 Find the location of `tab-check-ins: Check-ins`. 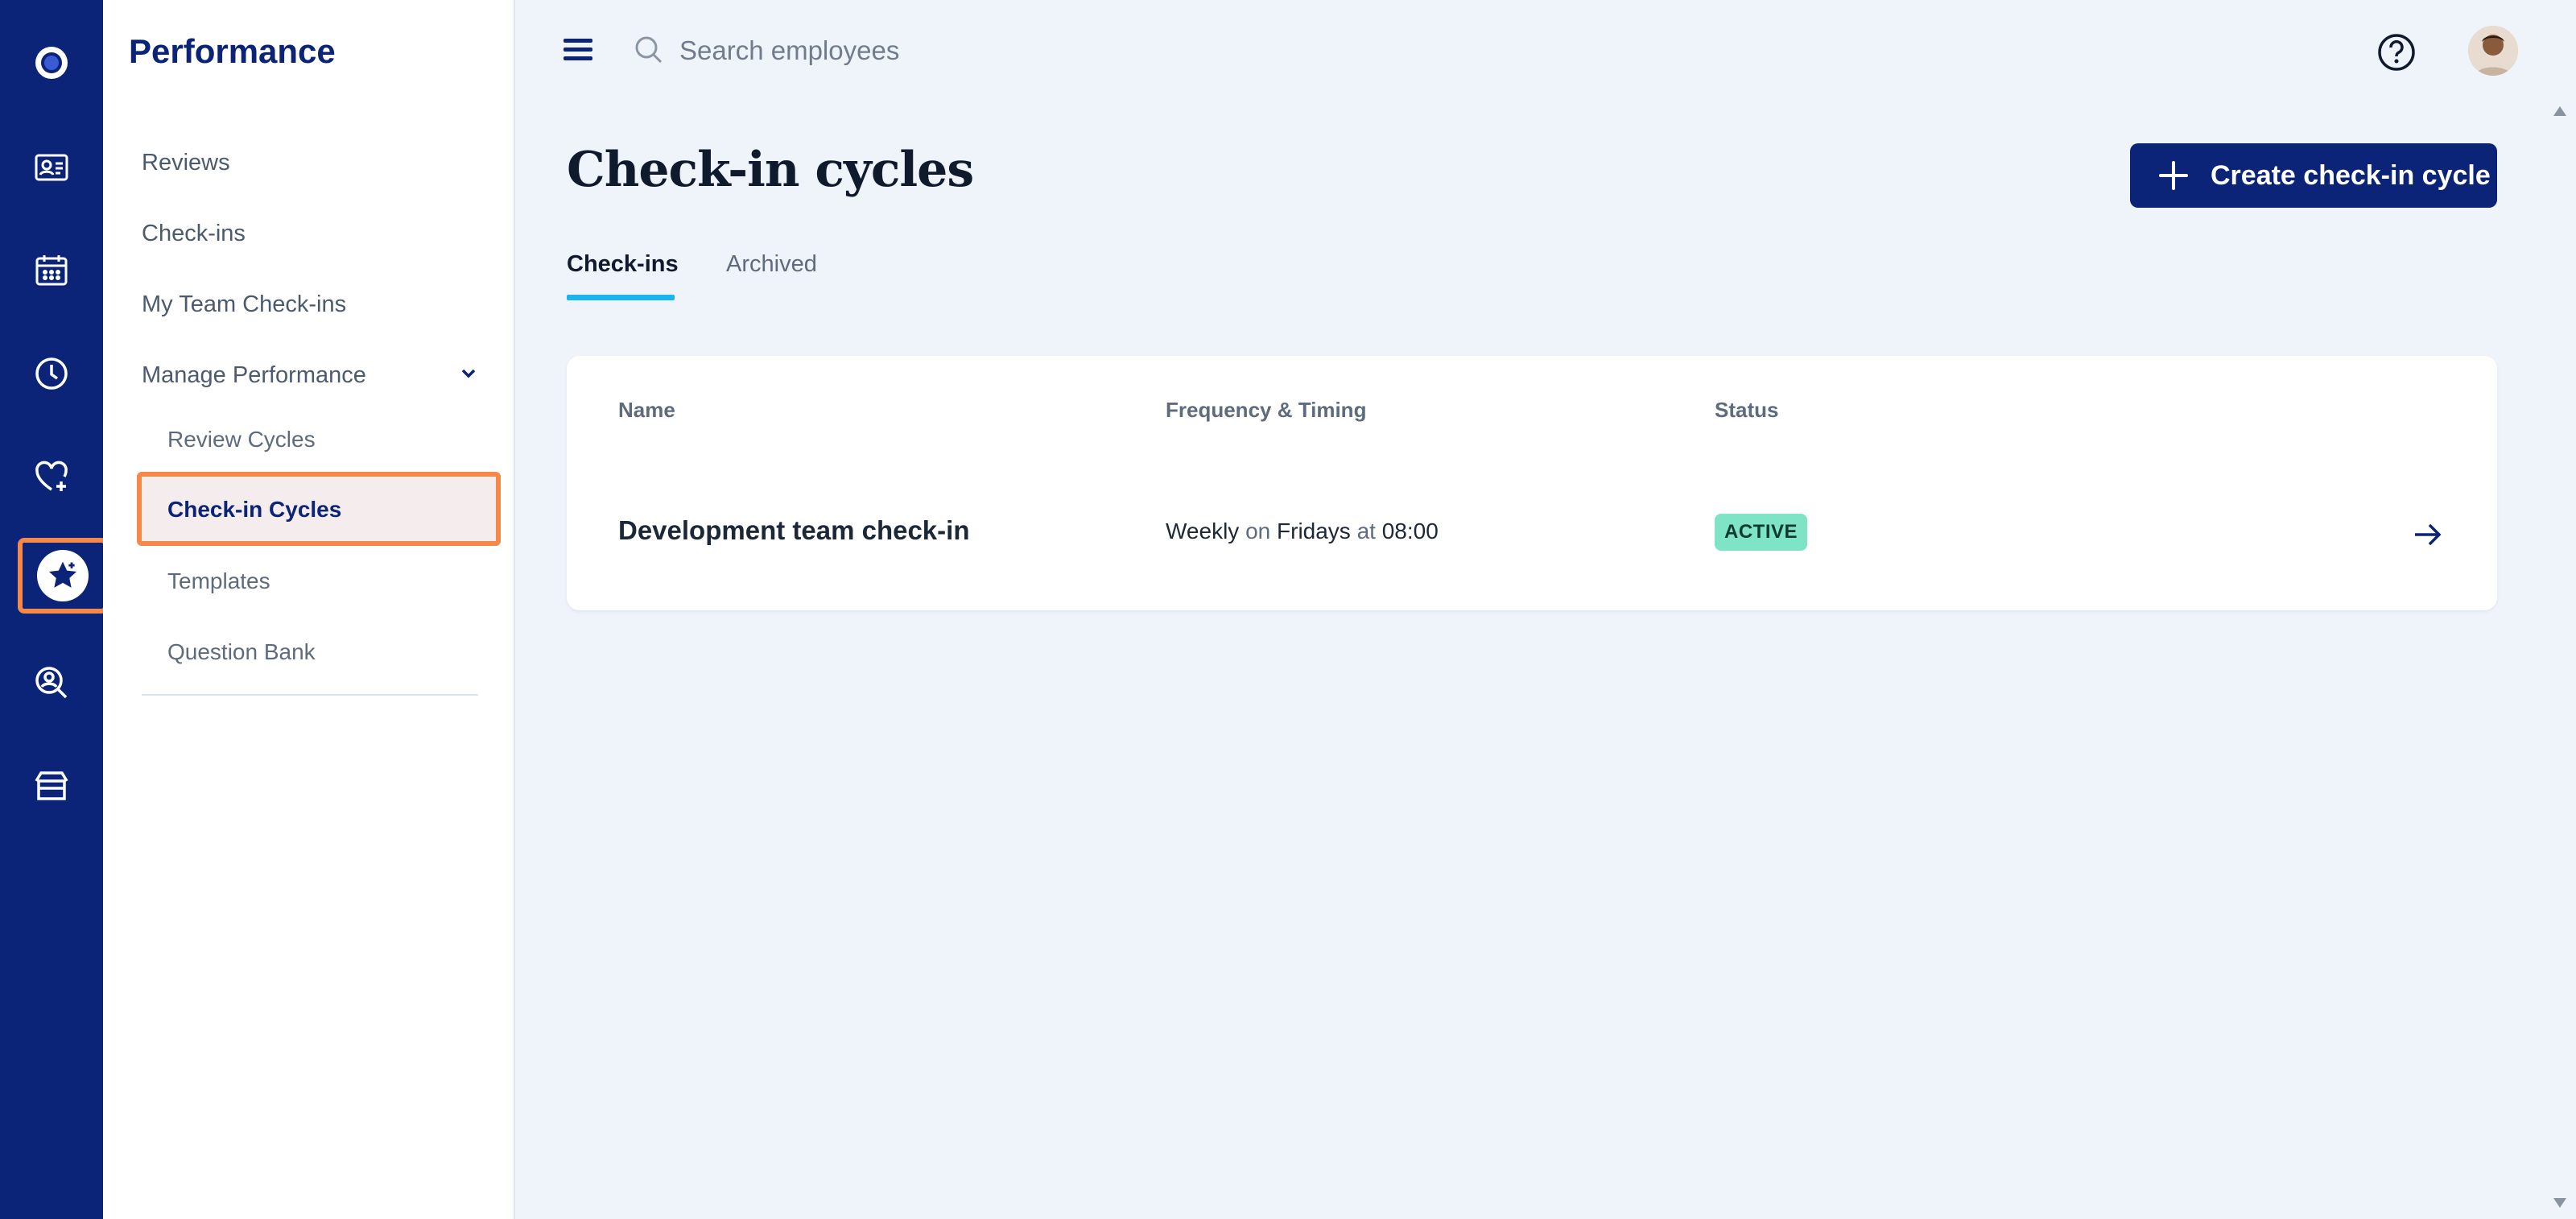

tab-check-ins: Check-ins is located at coordinates (623, 264).